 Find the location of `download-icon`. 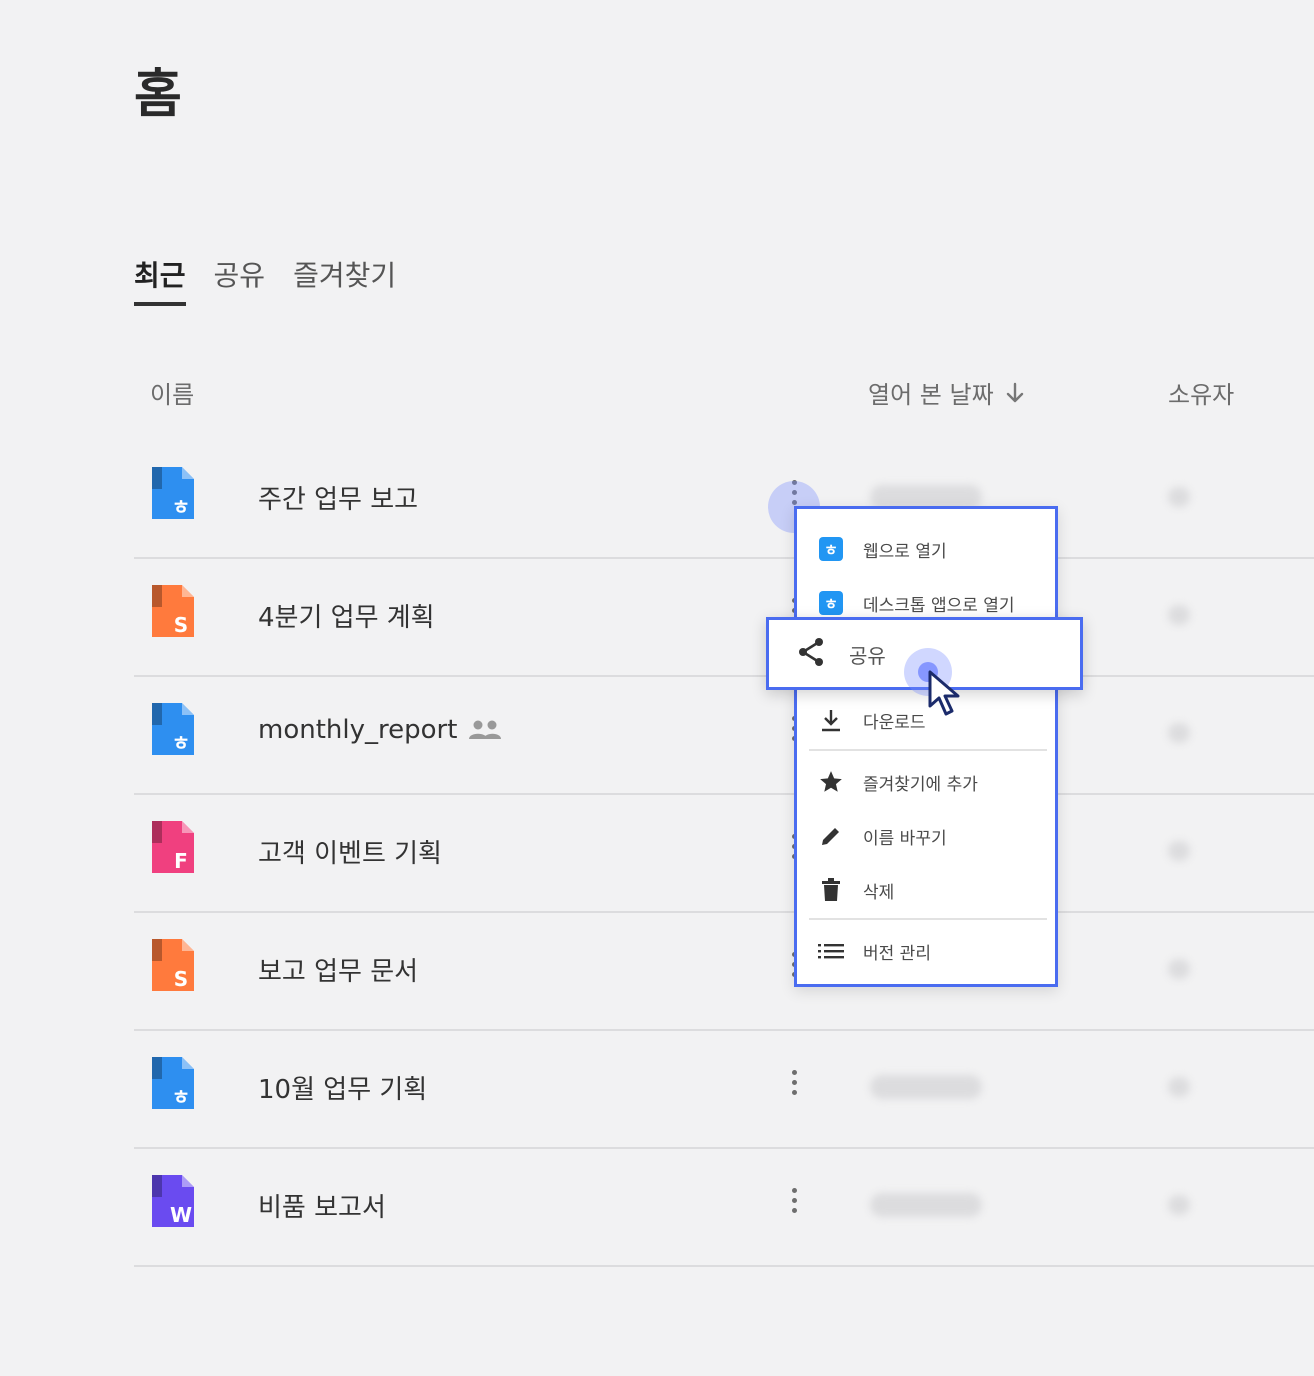

download-icon is located at coordinates (831, 720).